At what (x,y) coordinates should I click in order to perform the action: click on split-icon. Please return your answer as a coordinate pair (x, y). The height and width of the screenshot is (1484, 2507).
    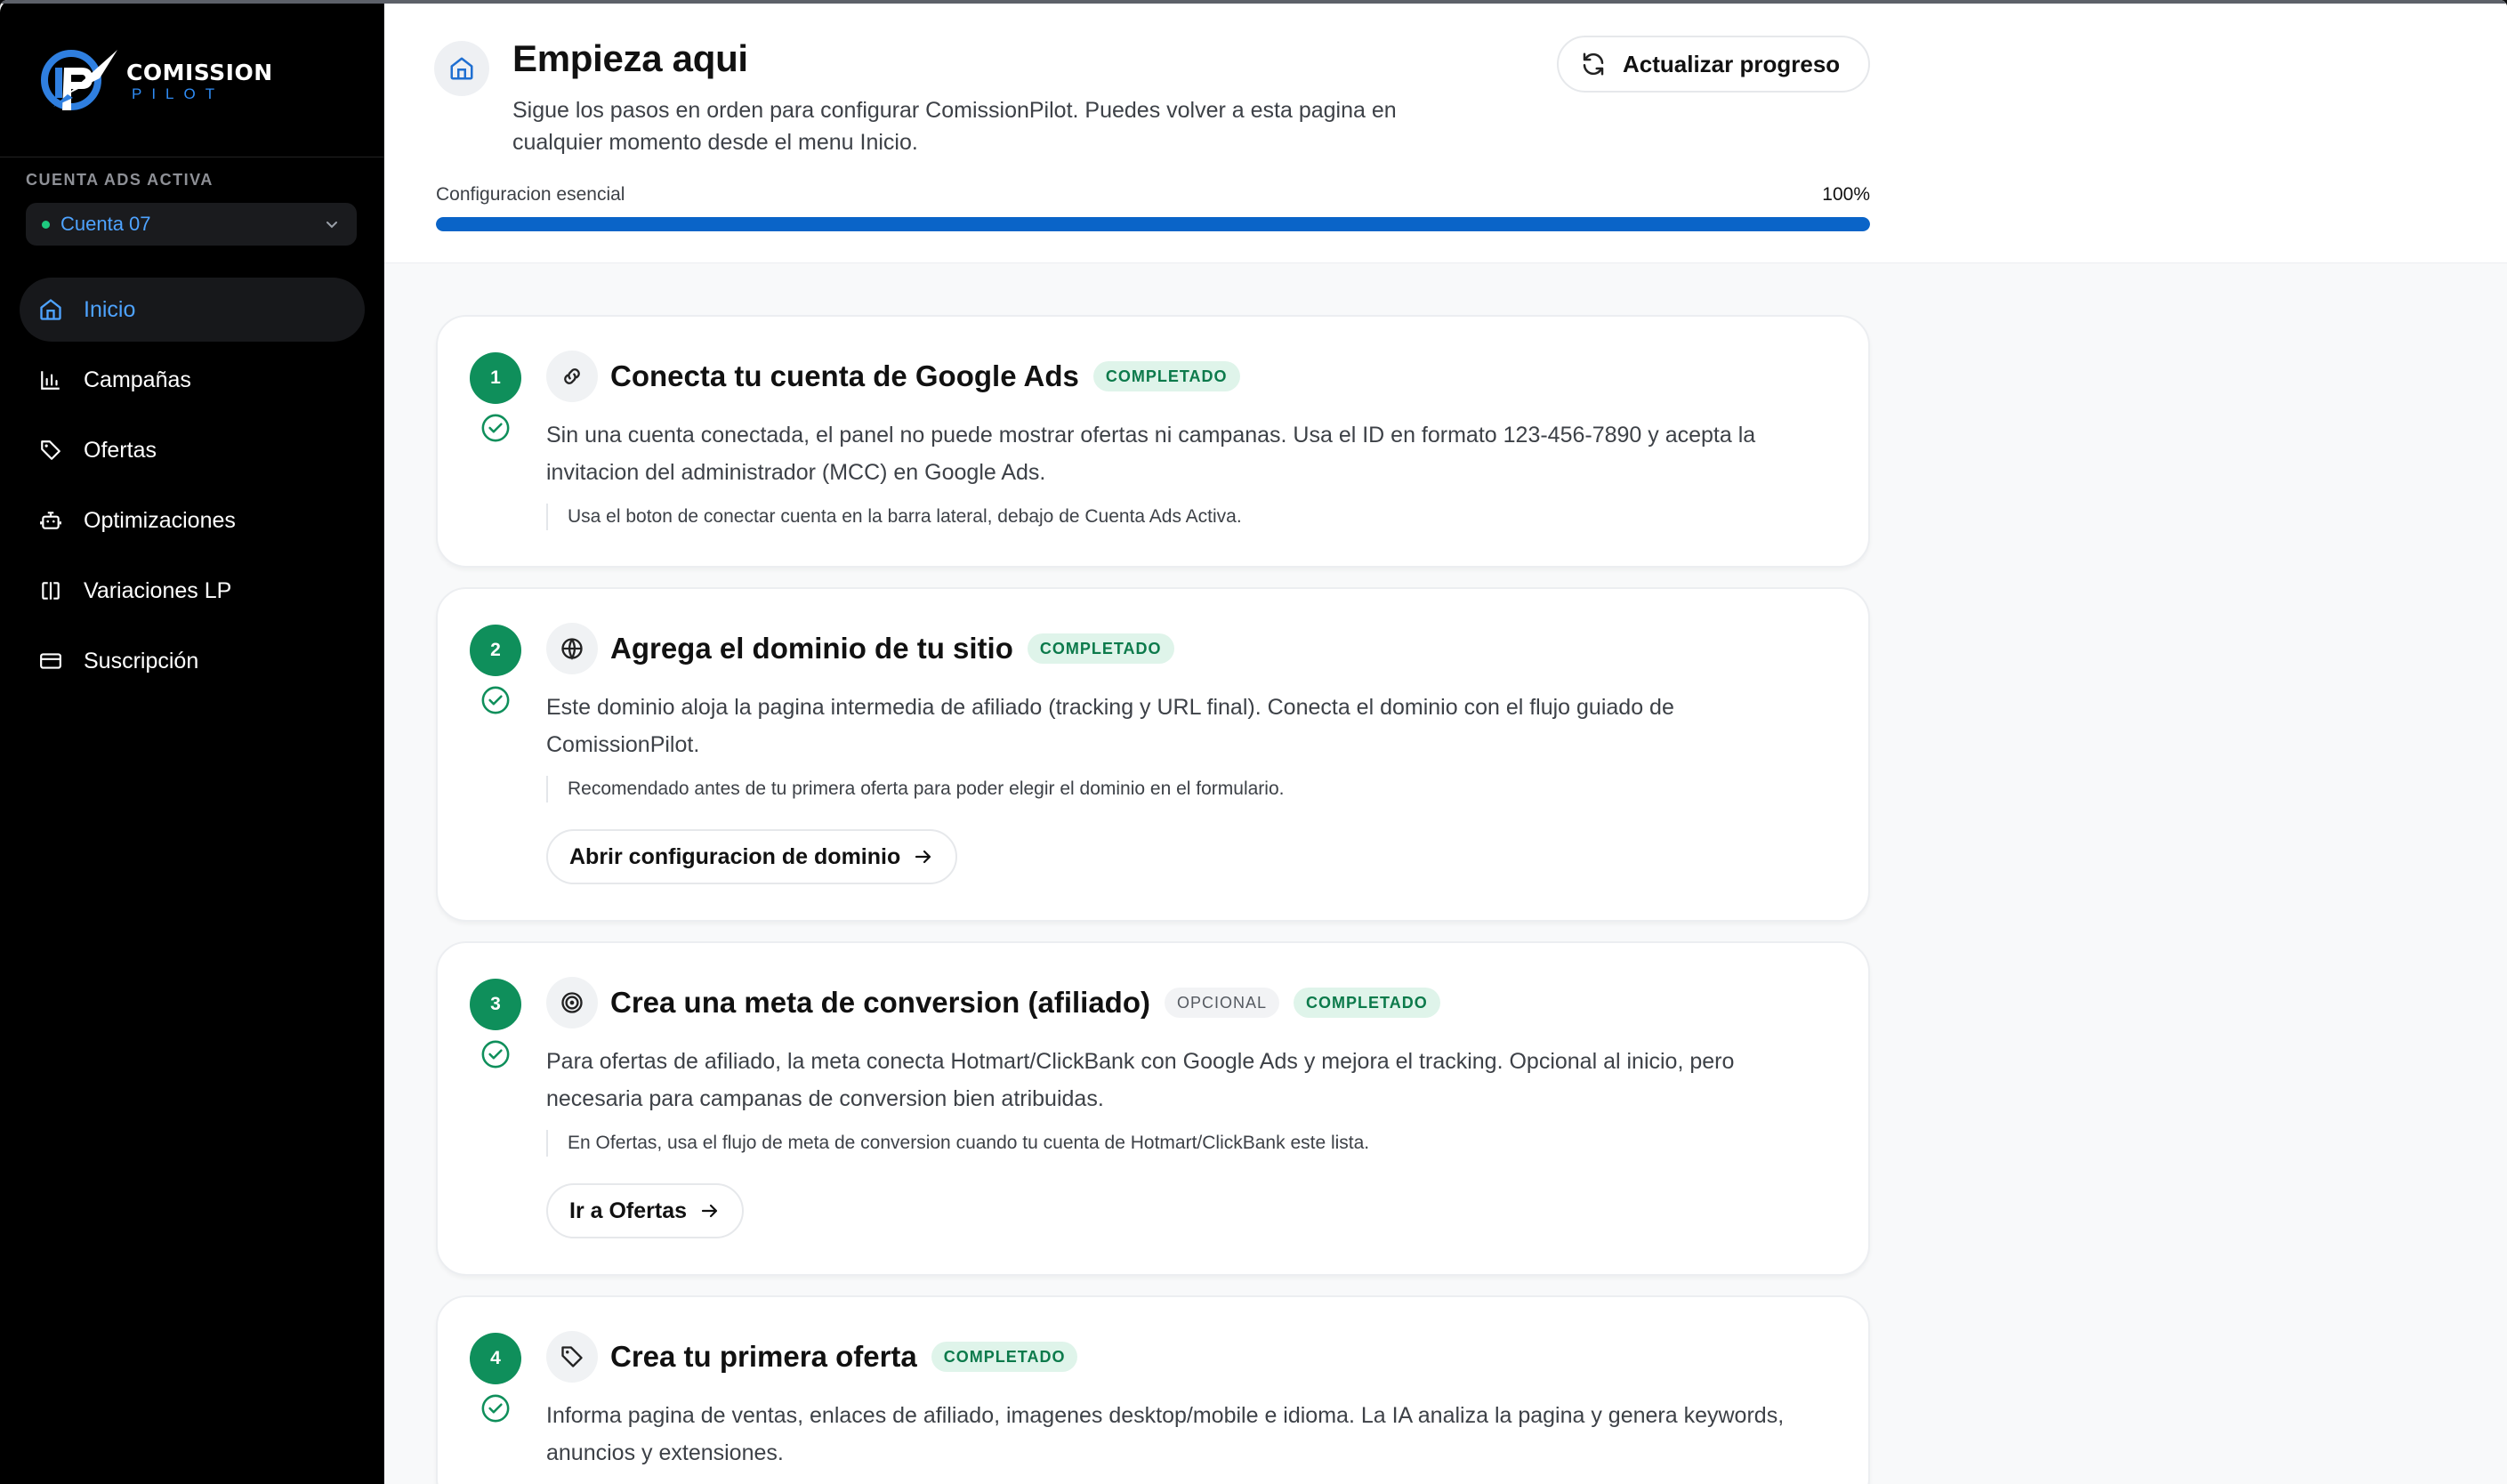
    Looking at the image, I should click on (50, 590).